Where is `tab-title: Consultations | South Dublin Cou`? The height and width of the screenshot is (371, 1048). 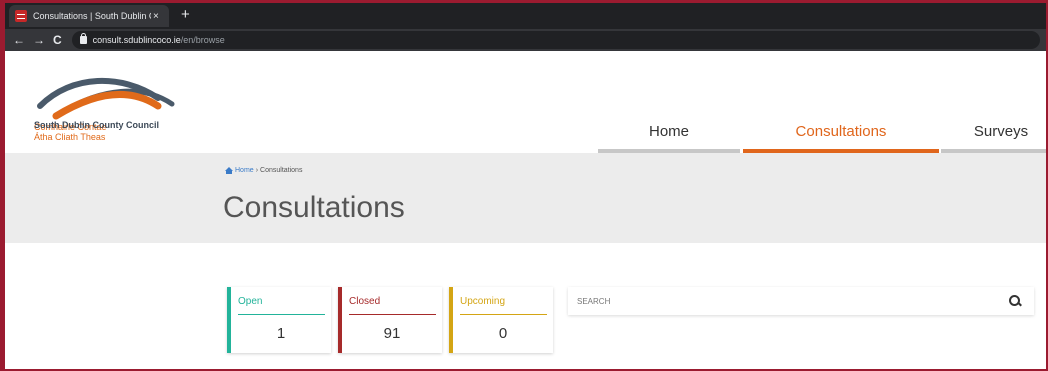
tab-title: Consultations | South Dublin Cou is located at coordinates (92, 16).